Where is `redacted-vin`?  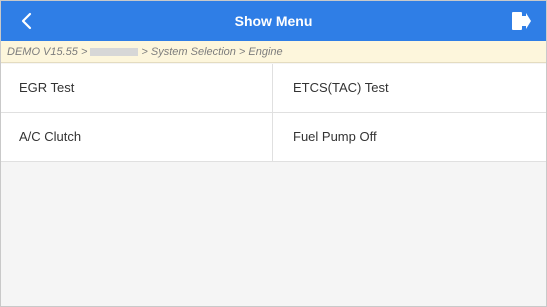 redacted-vin is located at coordinates (114, 52).